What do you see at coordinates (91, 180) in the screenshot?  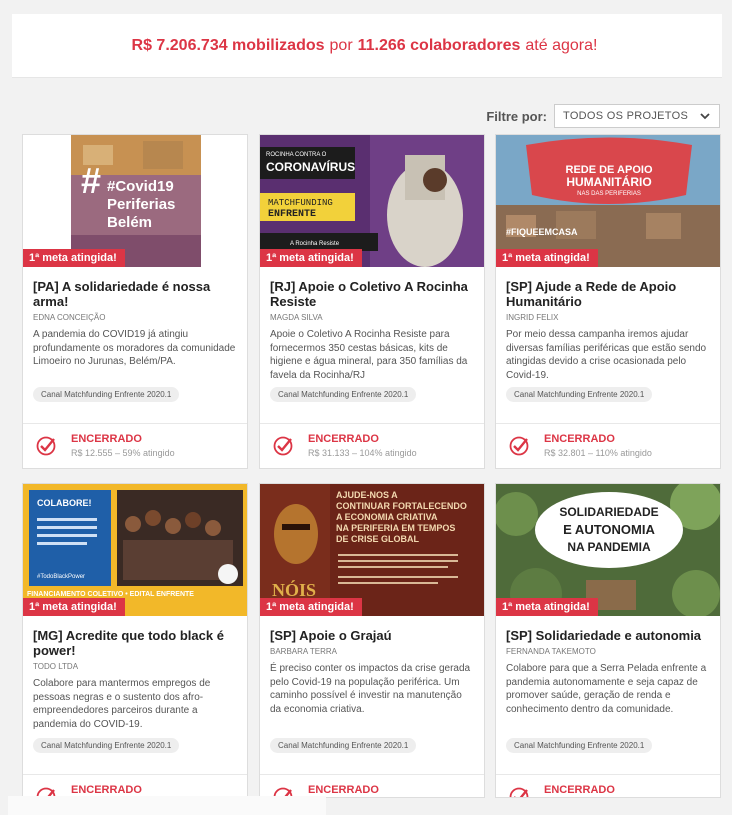 I see `image-hashtag: #` at bounding box center [91, 180].